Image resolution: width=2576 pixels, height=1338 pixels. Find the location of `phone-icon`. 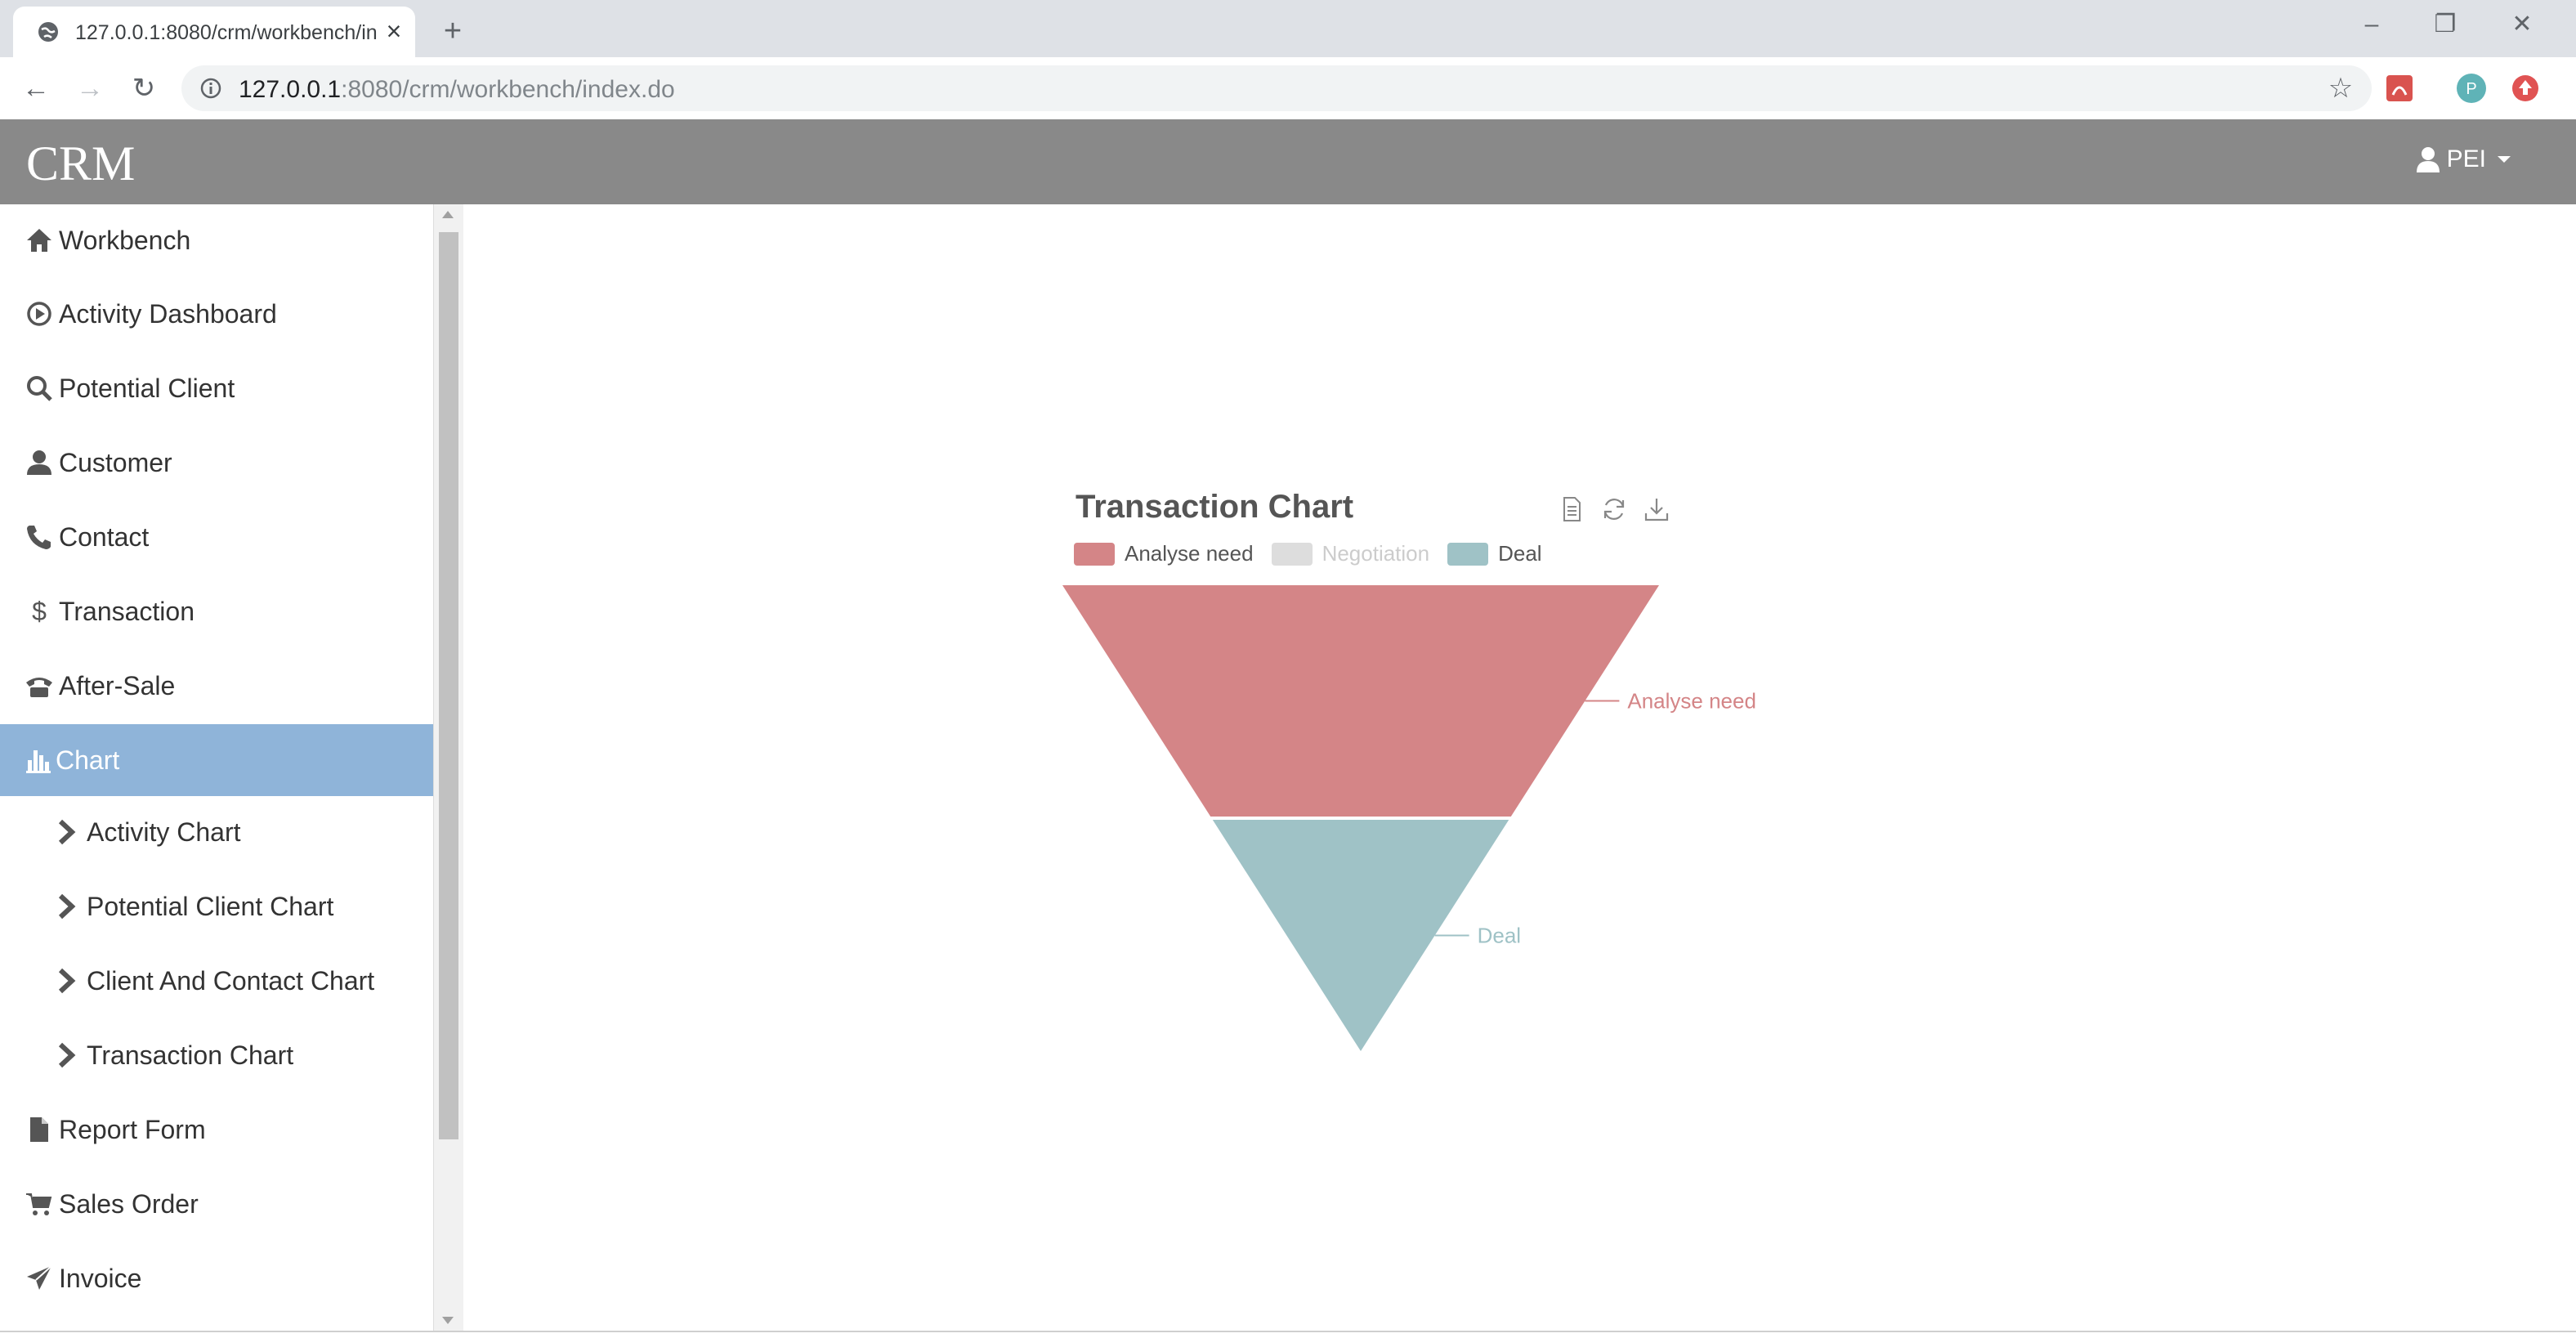

phone-icon is located at coordinates (39, 537).